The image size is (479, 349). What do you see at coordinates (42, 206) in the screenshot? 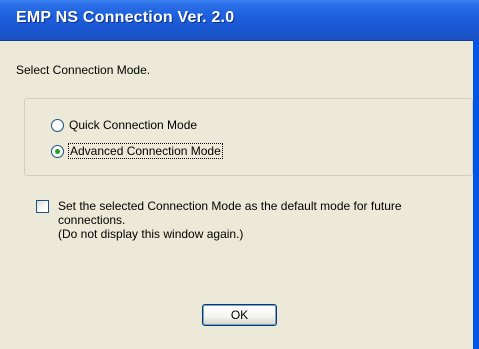
I see `default-mode-checkbox` at bounding box center [42, 206].